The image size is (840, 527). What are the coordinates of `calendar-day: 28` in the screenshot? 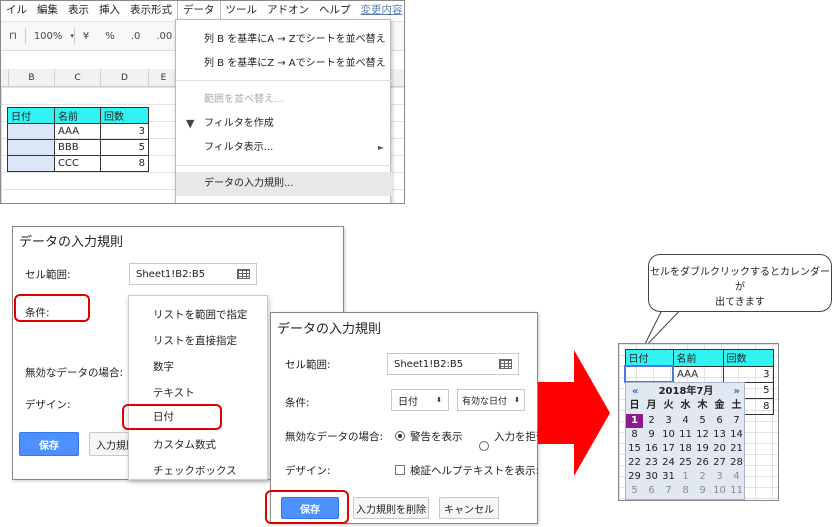 It's located at (736, 463).